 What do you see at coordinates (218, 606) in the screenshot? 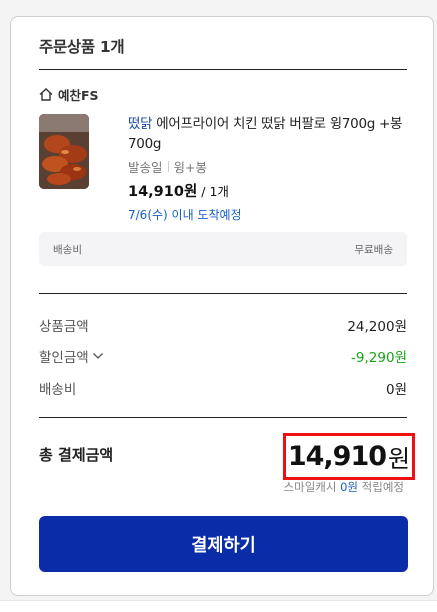
I see `page-bottom-strip` at bounding box center [218, 606].